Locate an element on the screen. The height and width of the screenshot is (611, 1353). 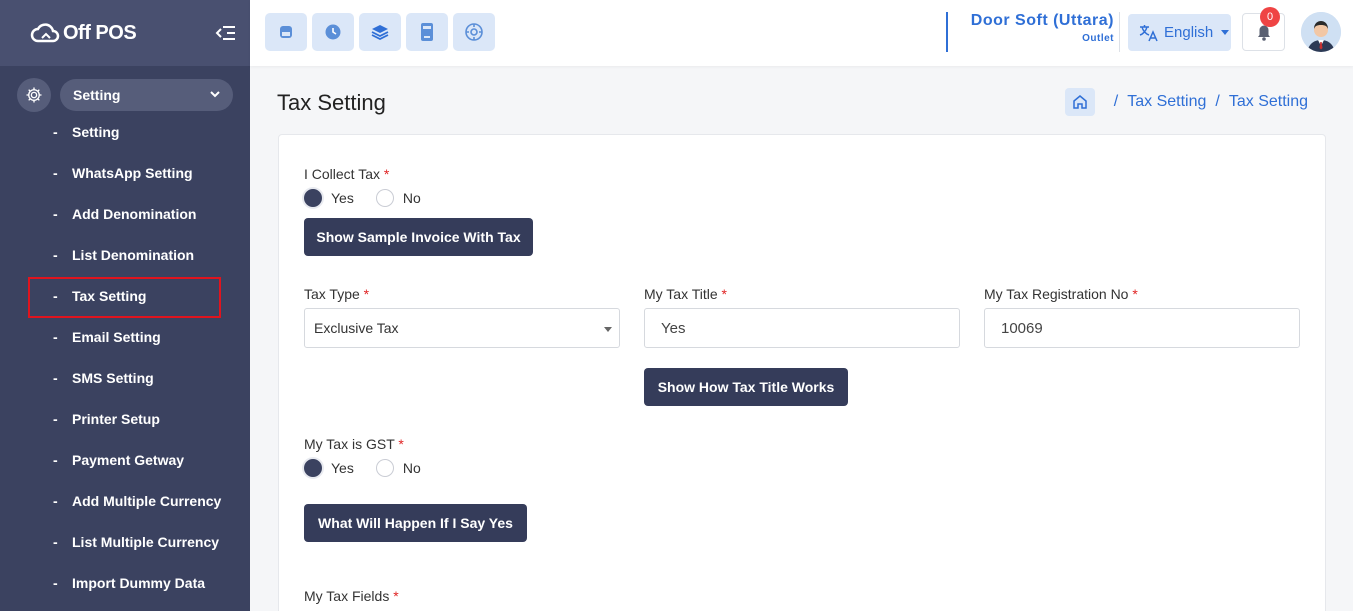
calculator-icon is located at coordinates (427, 32).